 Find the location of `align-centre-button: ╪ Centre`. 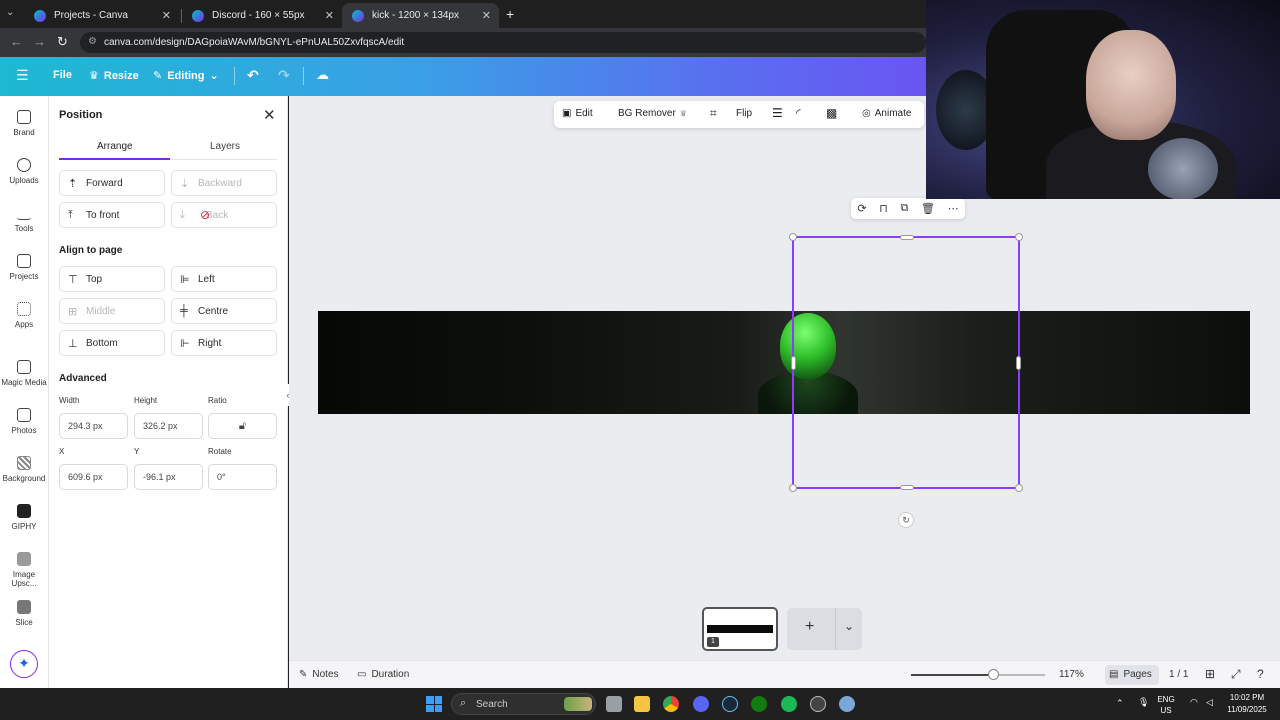

align-centre-button: ╪ Centre is located at coordinates (224, 311).